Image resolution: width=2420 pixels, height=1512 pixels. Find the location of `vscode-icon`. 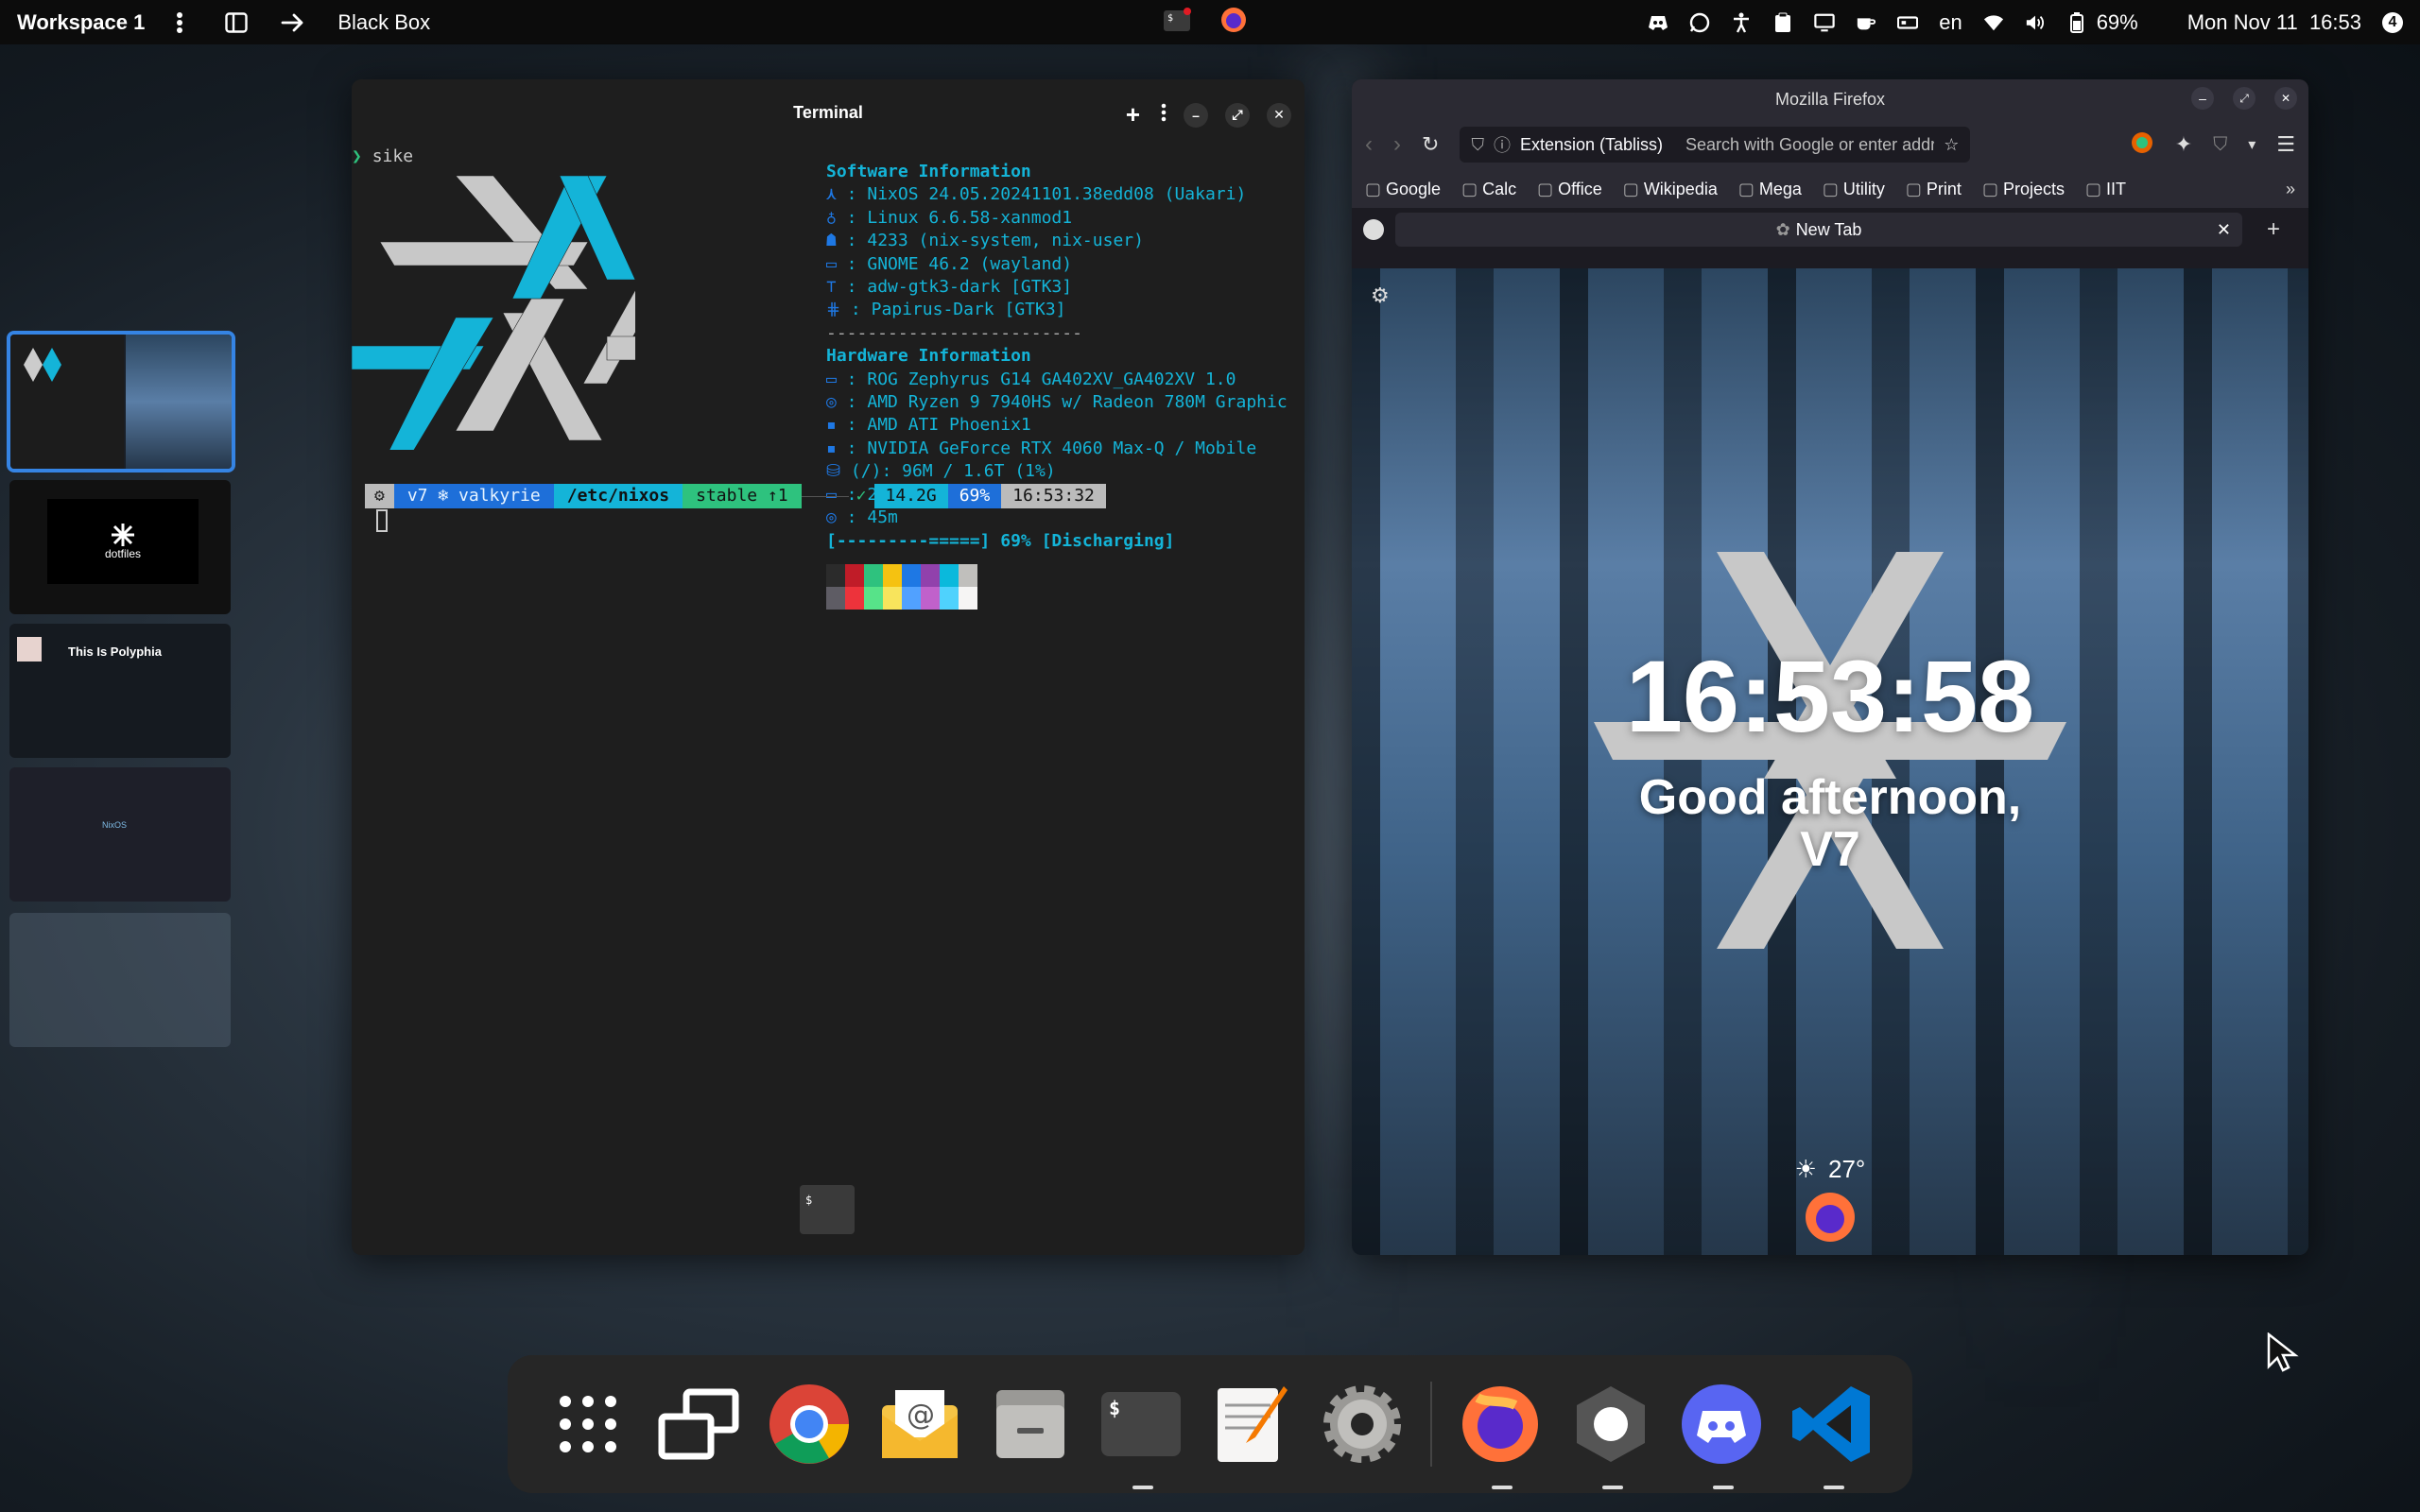

vscode-icon is located at coordinates (1832, 1434).